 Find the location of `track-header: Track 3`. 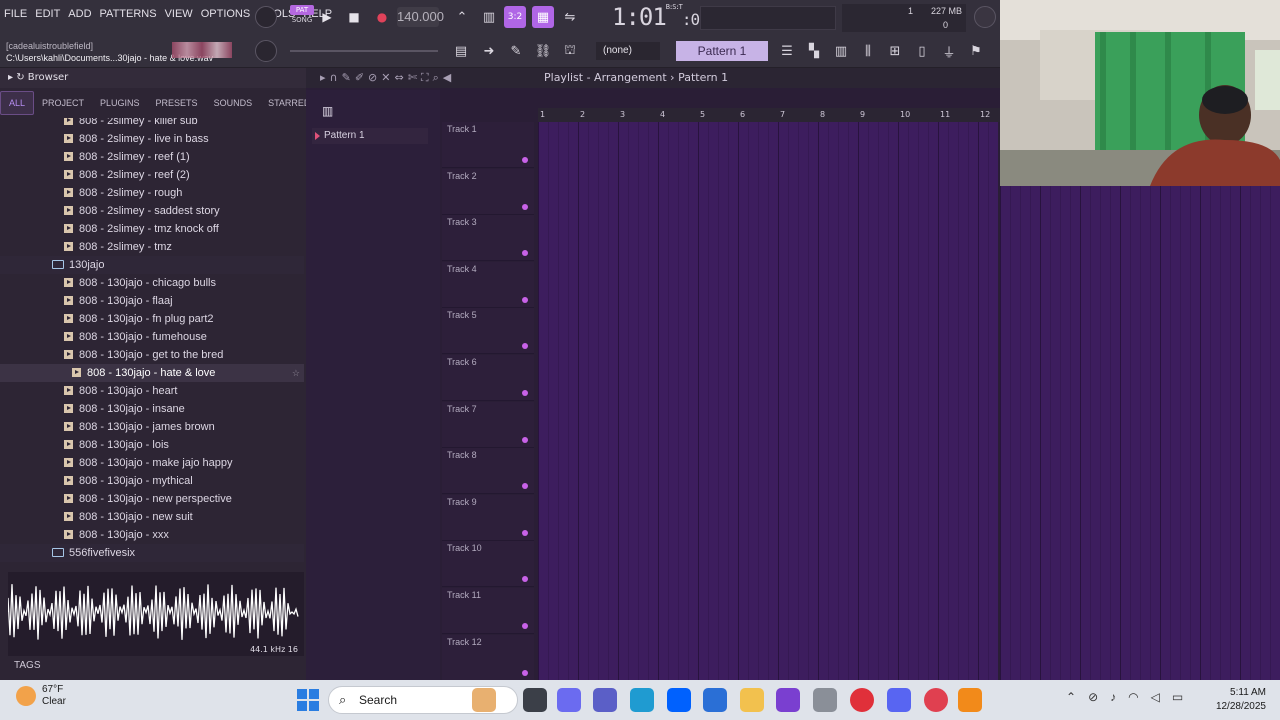

track-header: Track 3 is located at coordinates (488, 238).